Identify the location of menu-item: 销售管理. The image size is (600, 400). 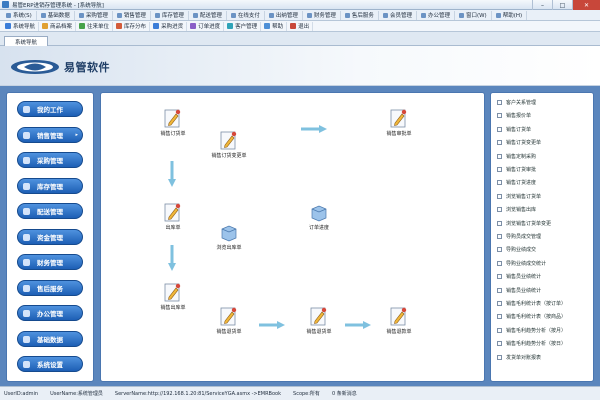
(132, 15).